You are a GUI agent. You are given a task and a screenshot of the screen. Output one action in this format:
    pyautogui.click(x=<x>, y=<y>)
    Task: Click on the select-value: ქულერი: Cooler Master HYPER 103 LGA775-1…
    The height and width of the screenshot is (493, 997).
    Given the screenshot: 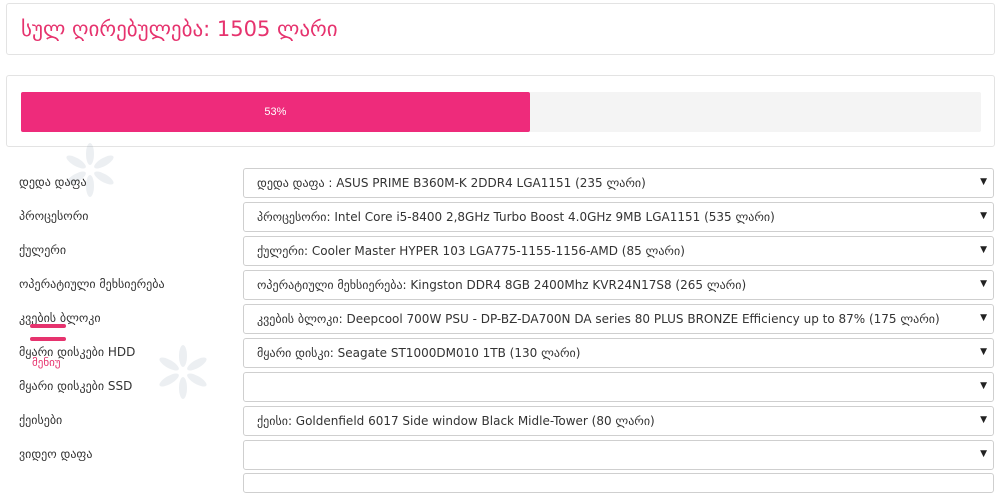 What is the action you would take?
    pyautogui.click(x=471, y=251)
    